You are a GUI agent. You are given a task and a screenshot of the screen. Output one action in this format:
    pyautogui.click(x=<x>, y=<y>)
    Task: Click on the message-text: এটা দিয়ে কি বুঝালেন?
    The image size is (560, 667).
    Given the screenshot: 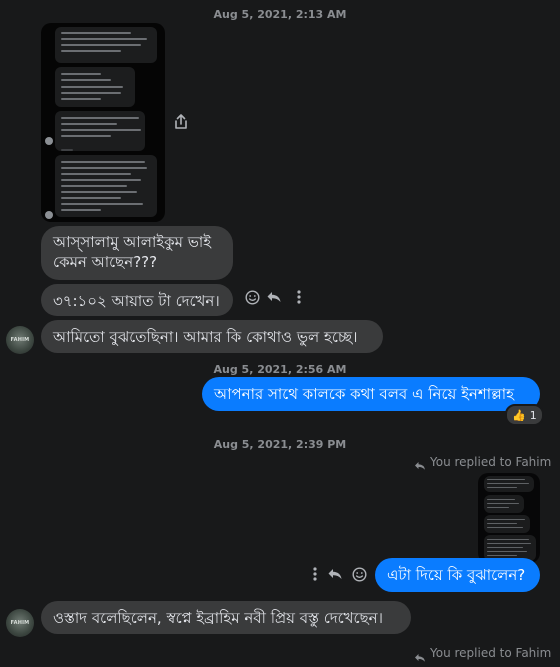 What is the action you would take?
    pyautogui.click(x=456, y=575)
    